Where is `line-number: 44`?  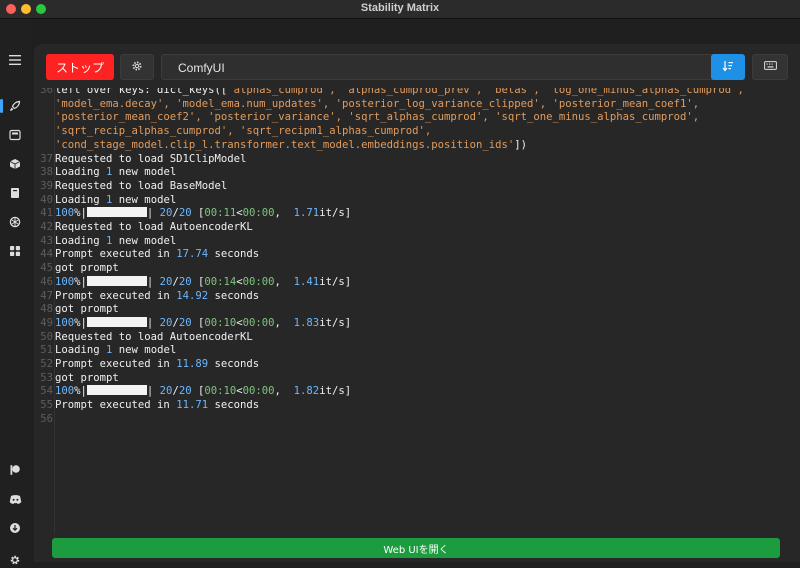 line-number: 44 is located at coordinates (46, 254).